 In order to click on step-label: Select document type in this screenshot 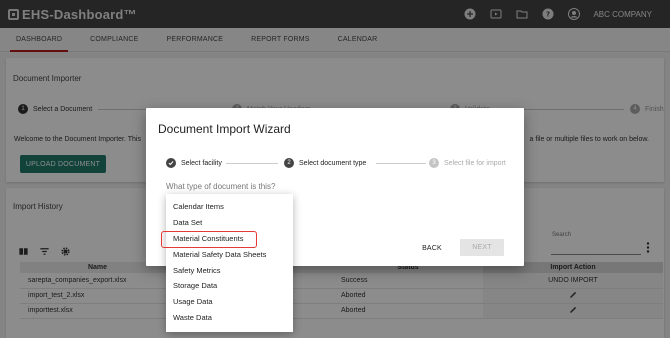, I will do `click(333, 163)`.